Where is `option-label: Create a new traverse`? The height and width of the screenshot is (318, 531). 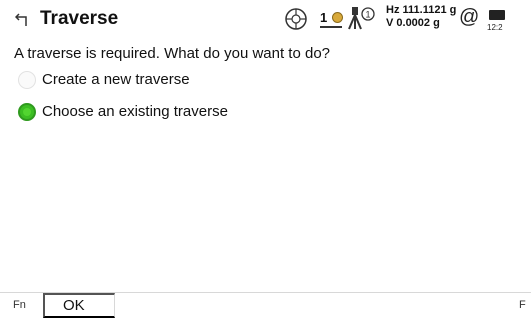 option-label: Create a new traverse is located at coordinates (116, 79).